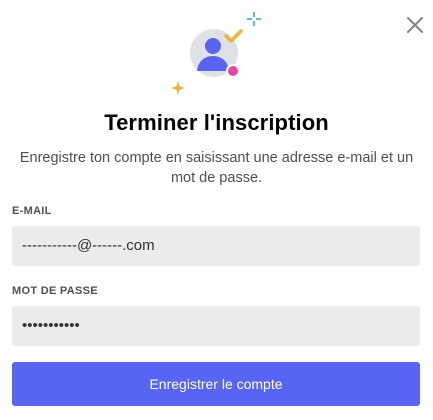 The width and height of the screenshot is (433, 420). I want to click on close-icon, so click(415, 25).